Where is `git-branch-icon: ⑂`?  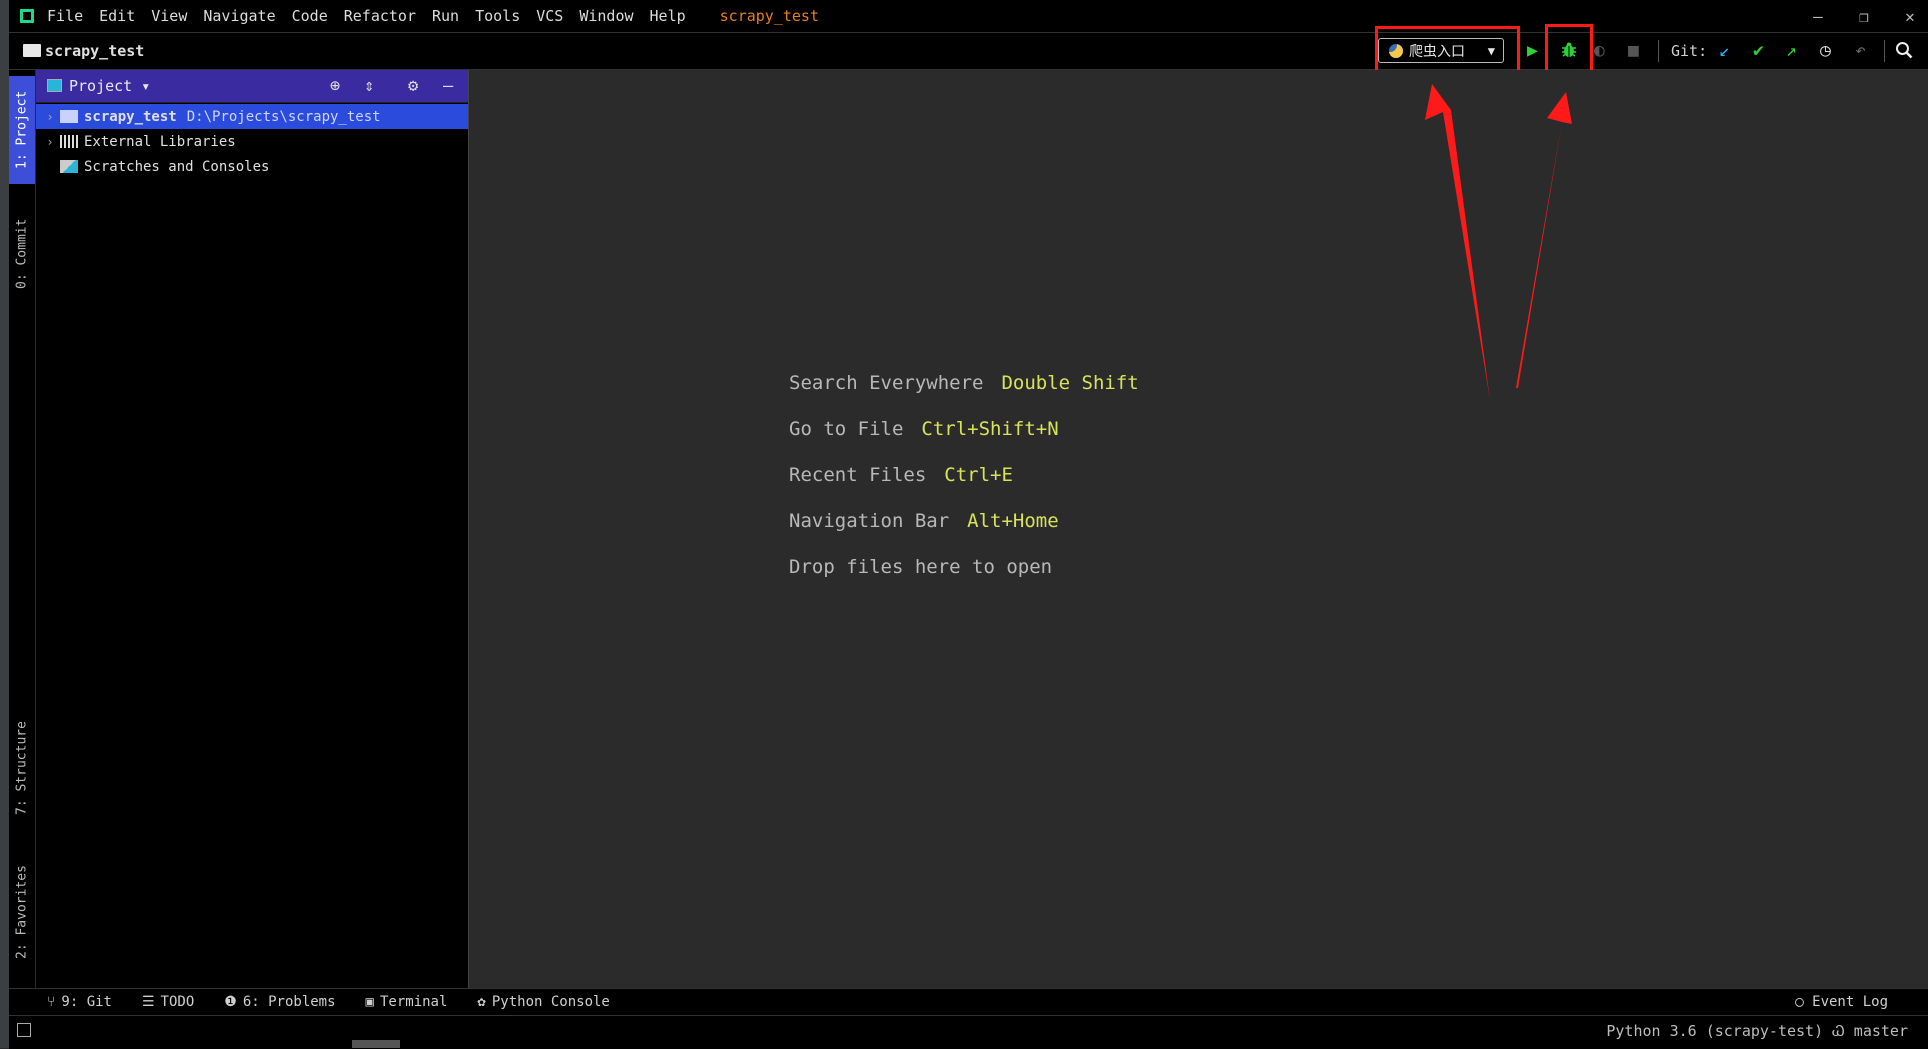 git-branch-icon: ⑂ is located at coordinates (51, 1002).